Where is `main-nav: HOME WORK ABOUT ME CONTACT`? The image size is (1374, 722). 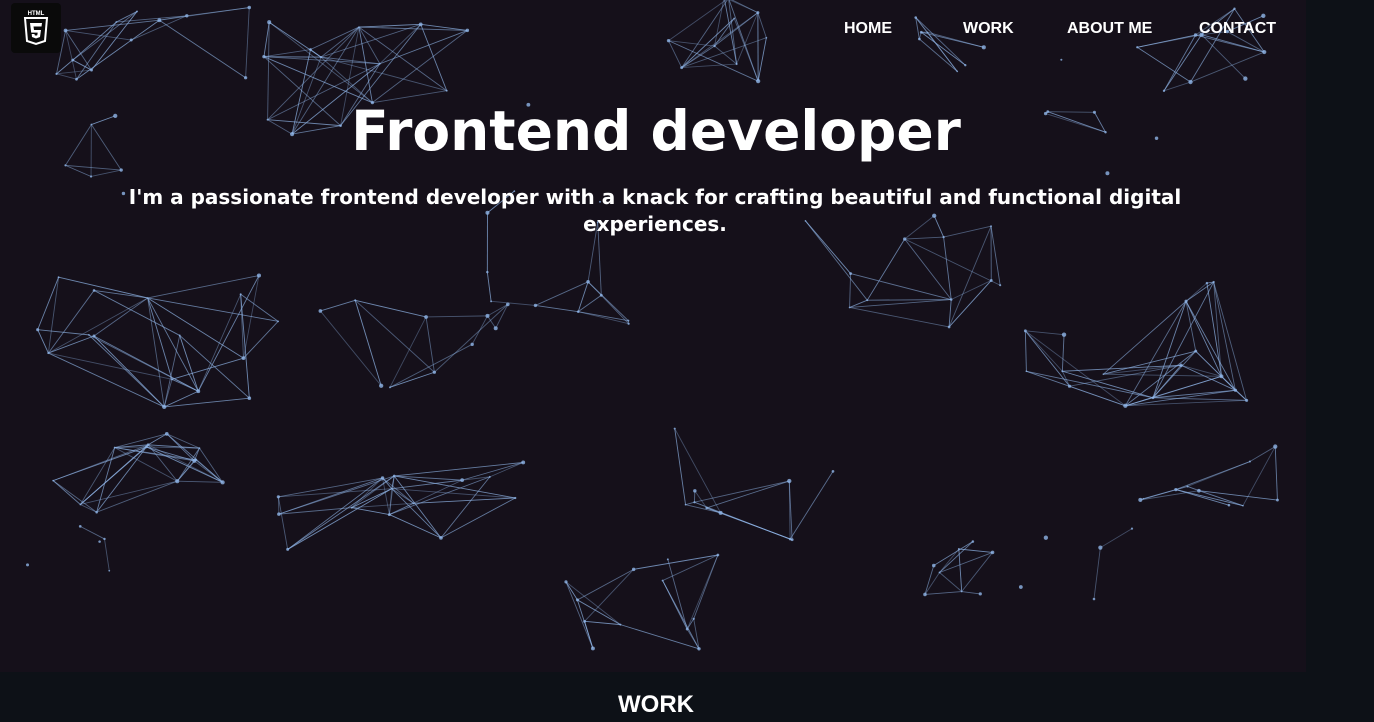
main-nav: HOME WORK ABOUT ME CONTACT is located at coordinates (653, 30).